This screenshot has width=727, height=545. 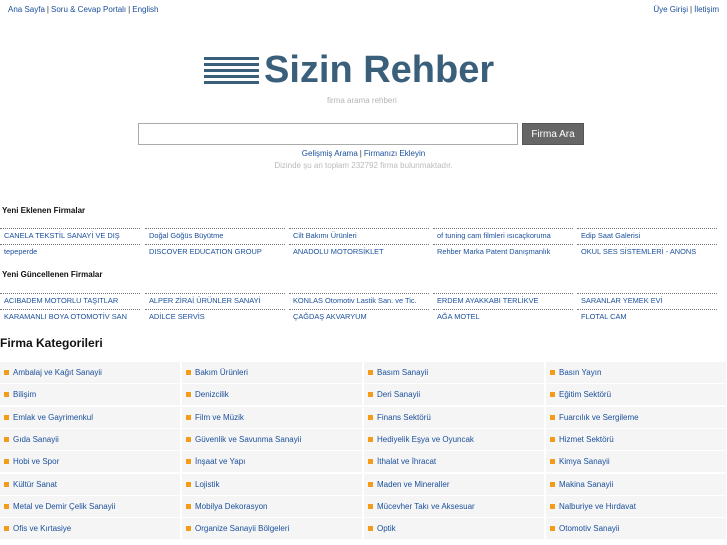 I want to click on category-link: İthalat ve İhracat, so click(x=454, y=462).